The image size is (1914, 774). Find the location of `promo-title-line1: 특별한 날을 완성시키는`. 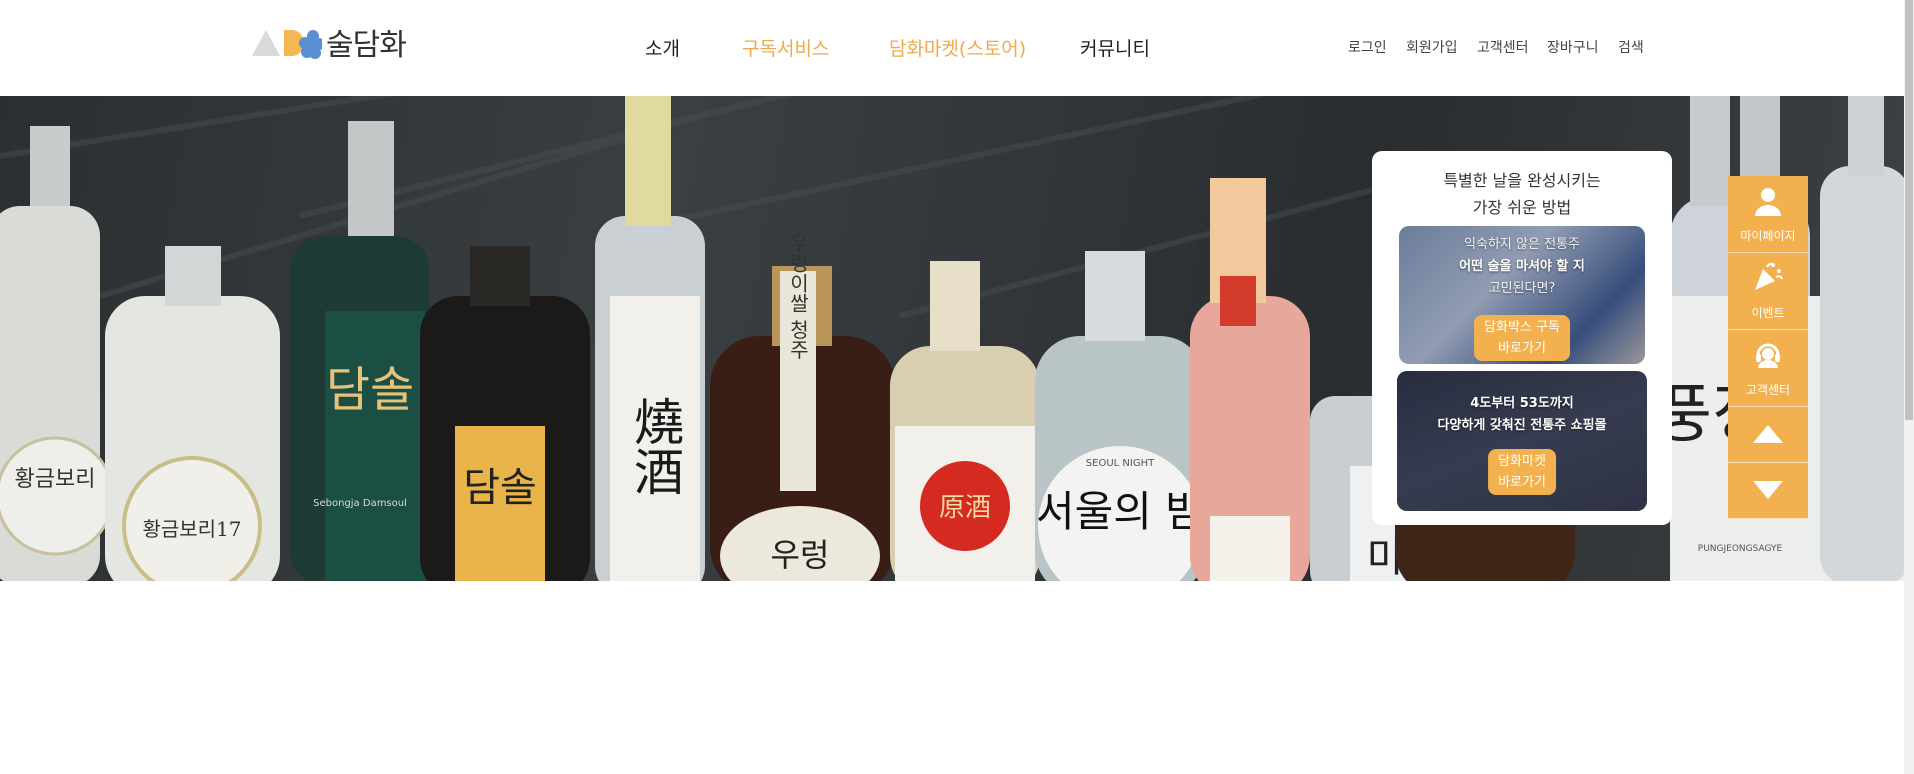

promo-title-line1: 특별한 날을 완성시키는 is located at coordinates (1522, 180).